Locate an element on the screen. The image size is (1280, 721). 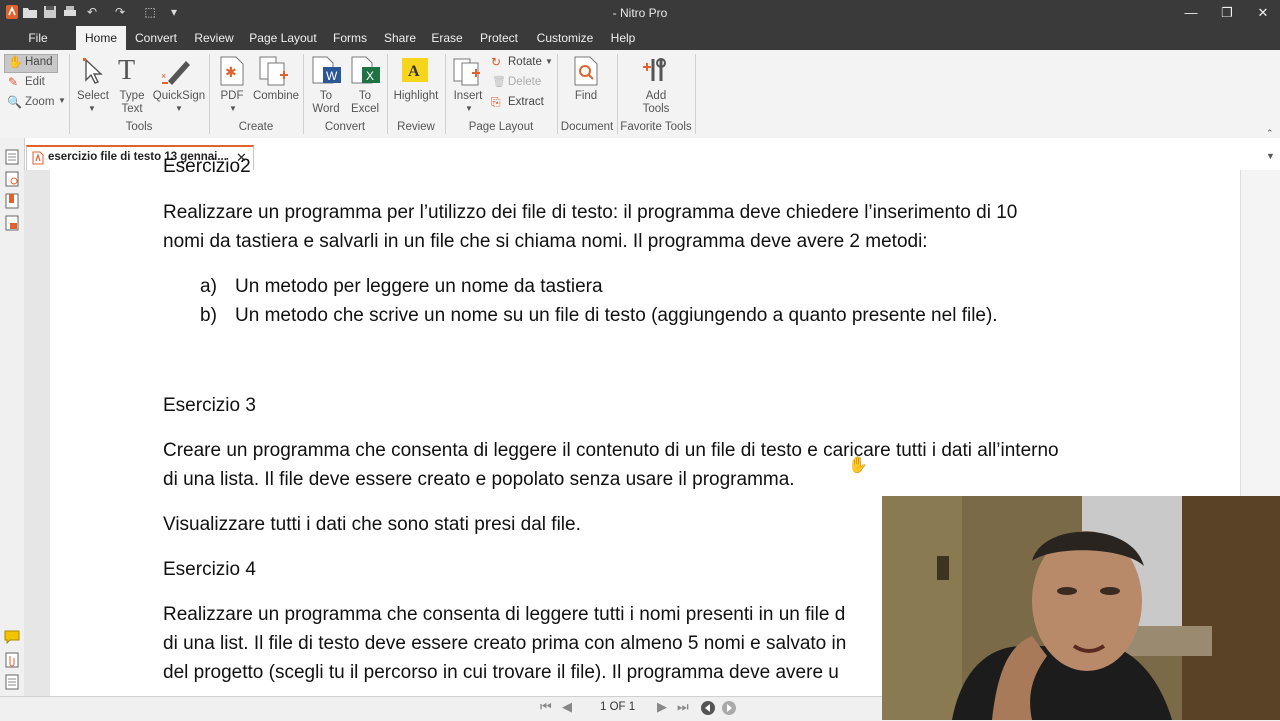
to-excel-label-1: To is located at coordinates (365, 96).